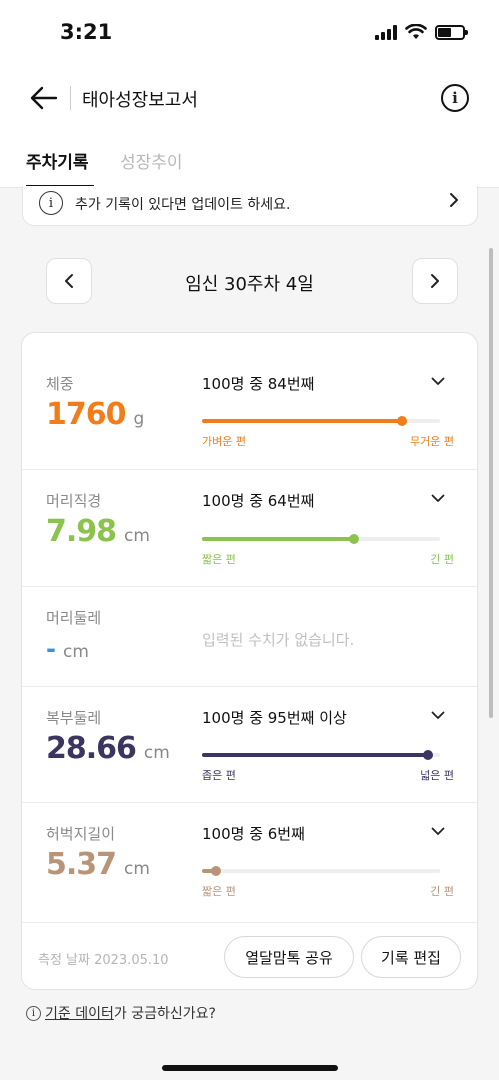 Image resolution: width=499 pixels, height=1080 pixels. I want to click on metric-weight: 체중 1760 g 100명 중 84번째 가벼운 편 무거운 편, so click(249, 401).